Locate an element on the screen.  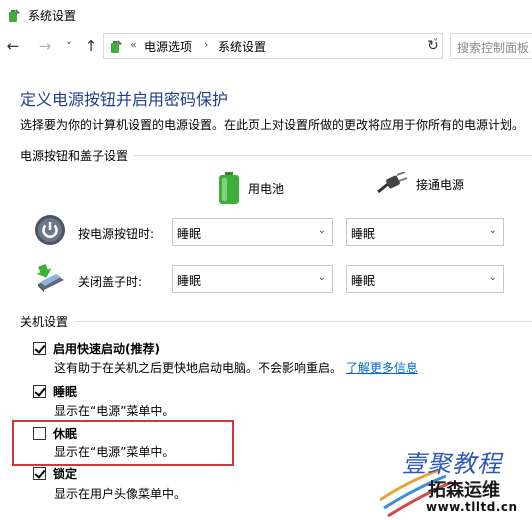
forward-button: → is located at coordinates (45, 46).